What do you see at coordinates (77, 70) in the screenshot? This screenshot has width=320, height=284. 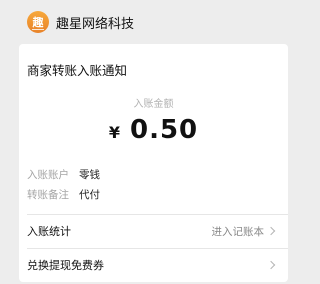 I see `notice-title: 商家转账入账通知` at bounding box center [77, 70].